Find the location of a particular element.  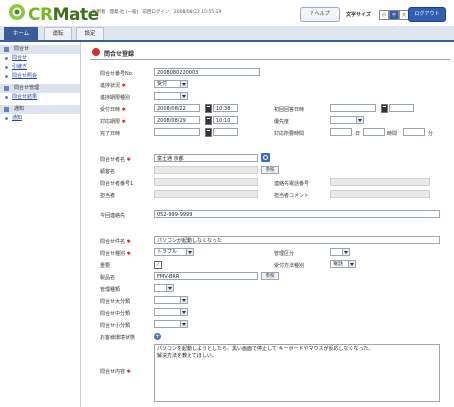

env-label: お客様環境状態 is located at coordinates (118, 338).